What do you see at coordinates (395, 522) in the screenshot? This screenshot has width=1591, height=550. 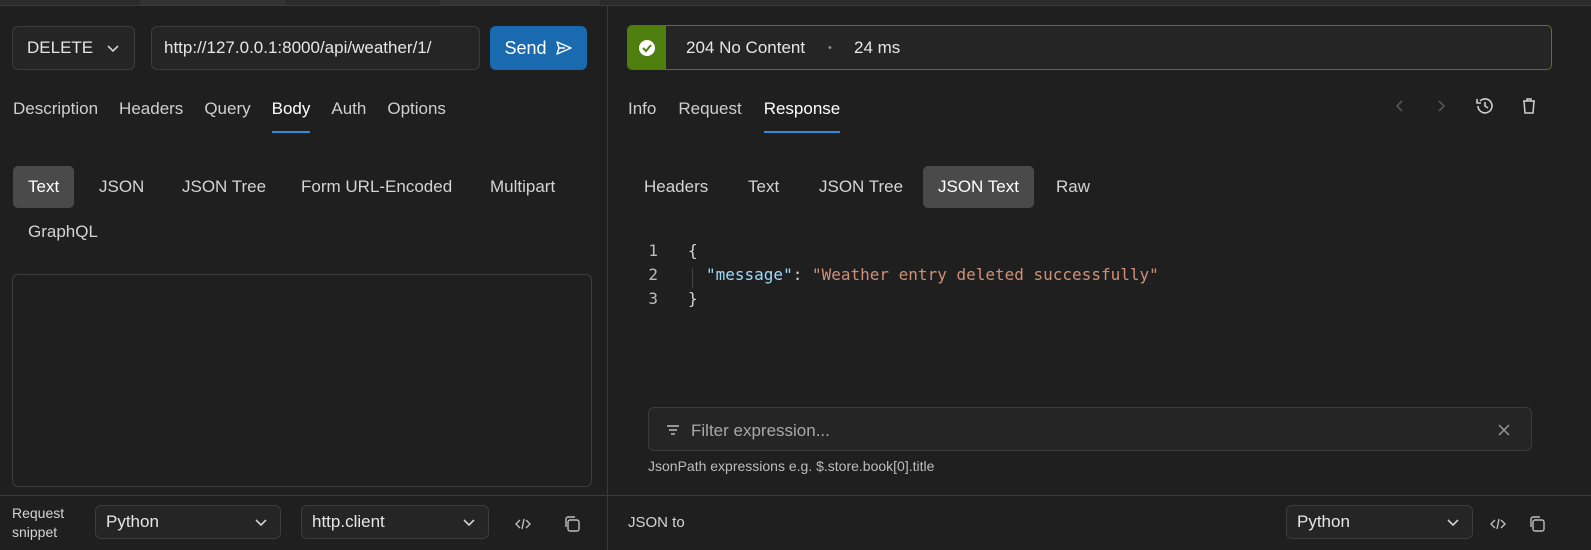 I see `snippet-client-select: http.client` at bounding box center [395, 522].